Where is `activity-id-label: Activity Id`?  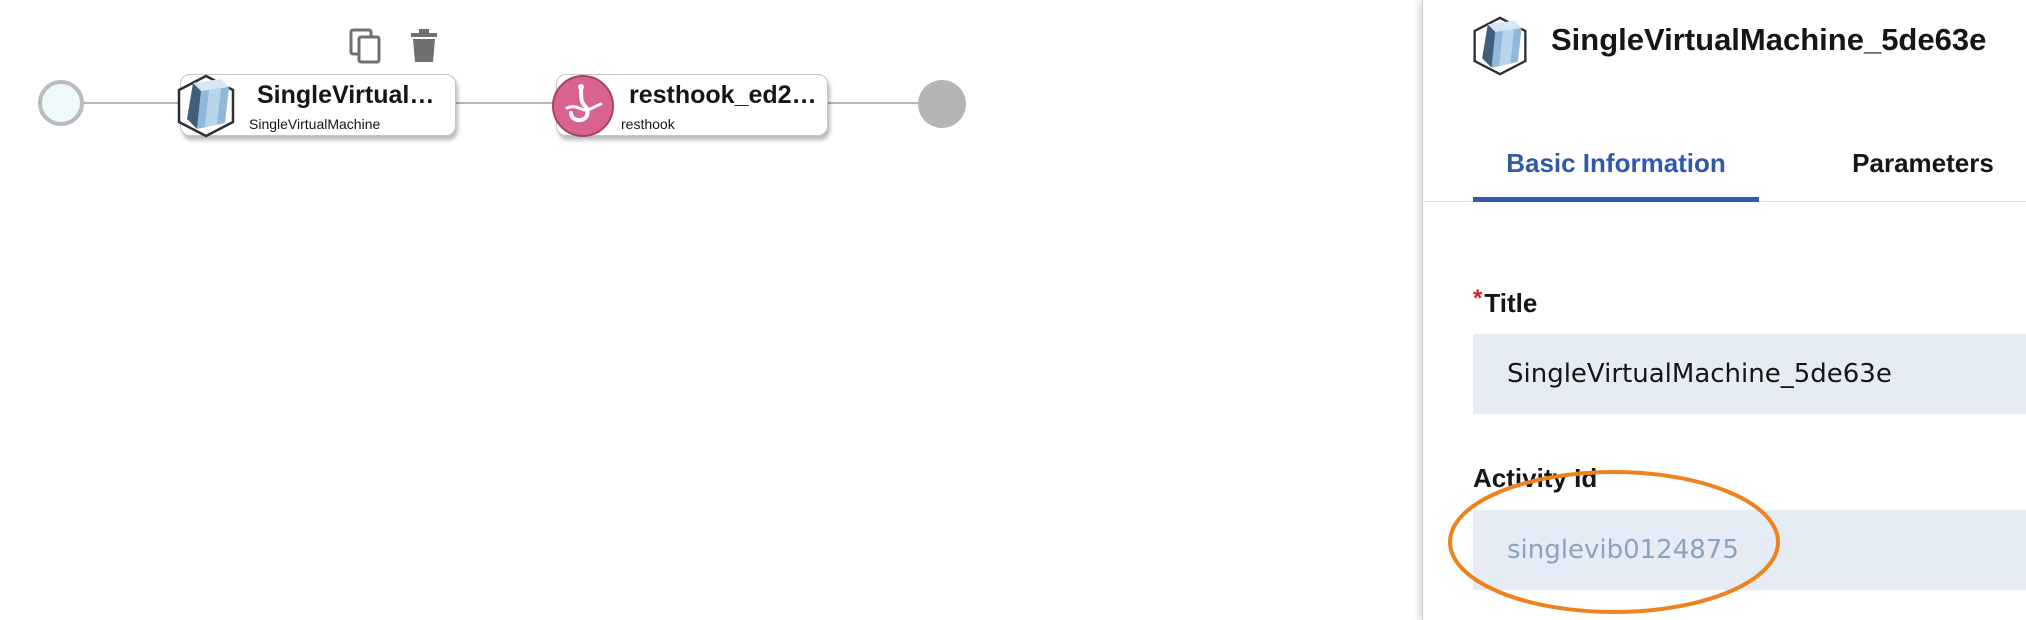
activity-id-label: Activity Id is located at coordinates (1535, 478).